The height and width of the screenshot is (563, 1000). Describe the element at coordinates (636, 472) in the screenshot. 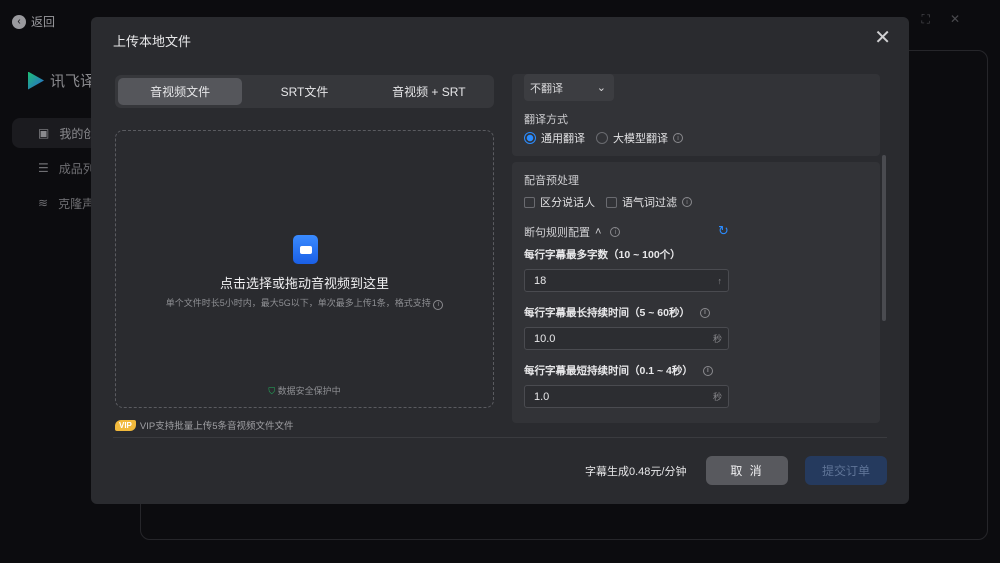

I see `price-text: 字幕生成0.48元/分钟` at that location.